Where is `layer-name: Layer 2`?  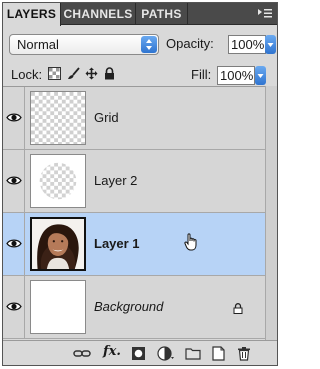
layer-name: Layer 2 is located at coordinates (115, 180).